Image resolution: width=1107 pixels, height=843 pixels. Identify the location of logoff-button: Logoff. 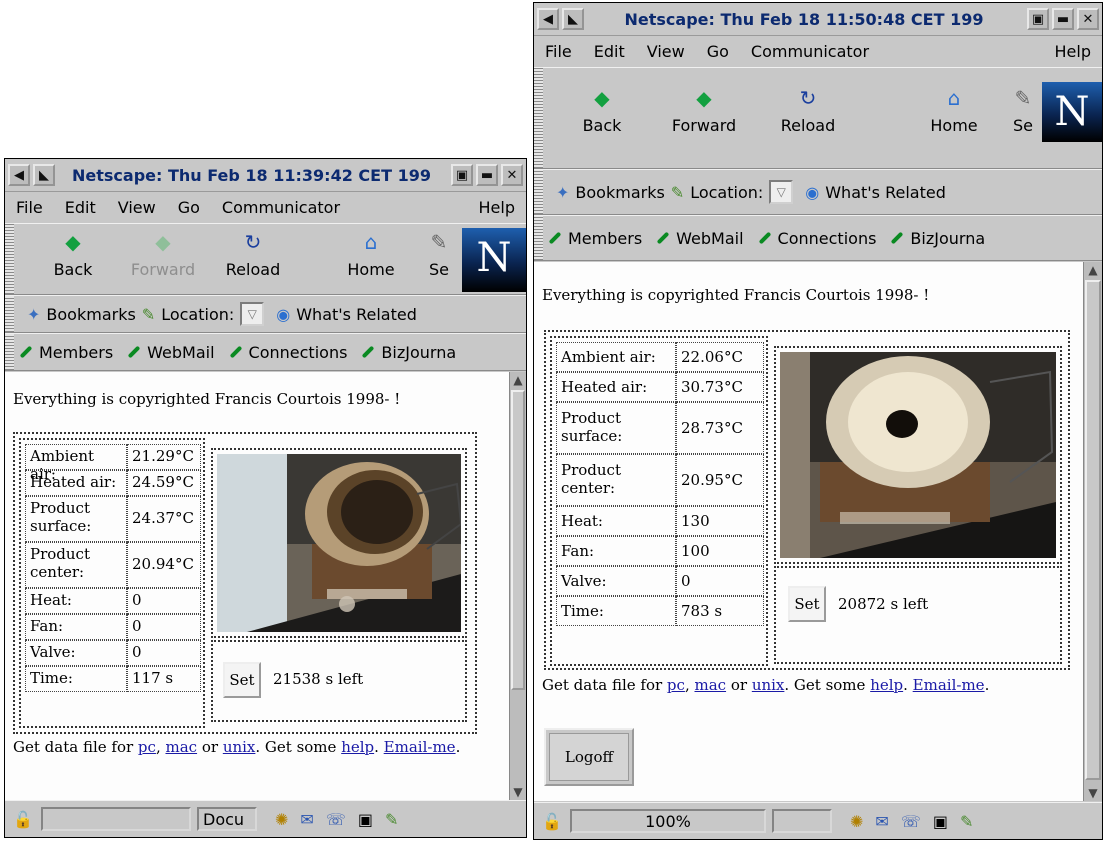
(589, 757).